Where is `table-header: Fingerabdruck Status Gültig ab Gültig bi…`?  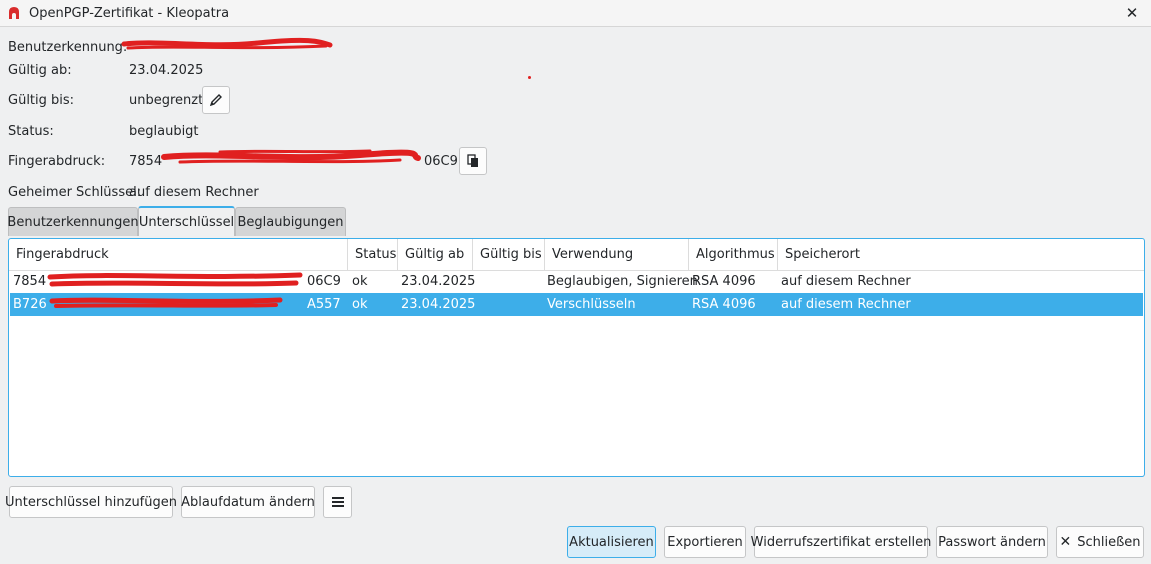
table-header: Fingerabdruck Status Gültig ab Gültig bi… is located at coordinates (576, 255).